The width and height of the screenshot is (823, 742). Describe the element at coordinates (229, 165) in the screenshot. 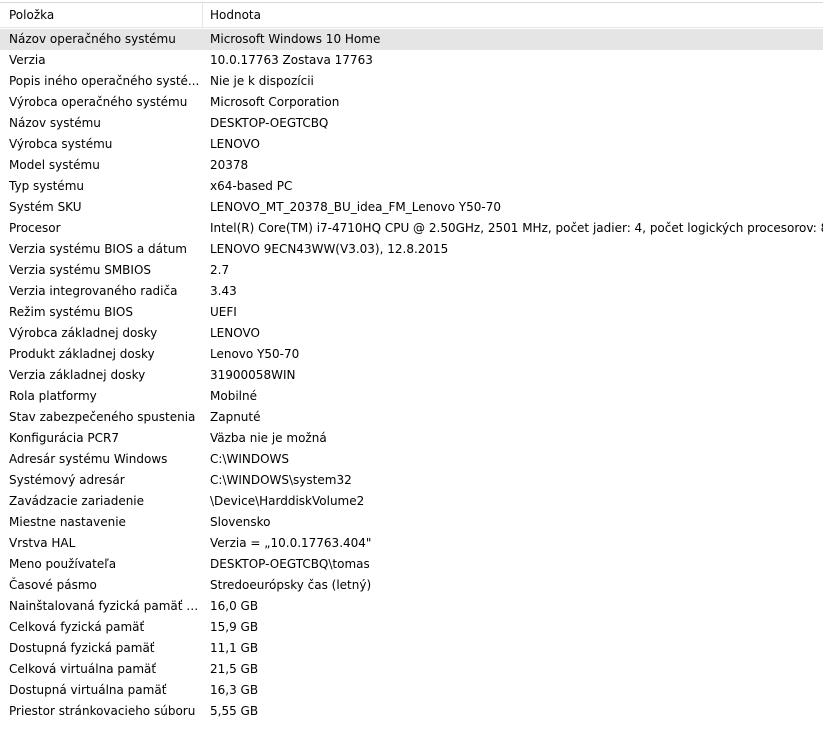

I see `row-item-value: 20378` at that location.